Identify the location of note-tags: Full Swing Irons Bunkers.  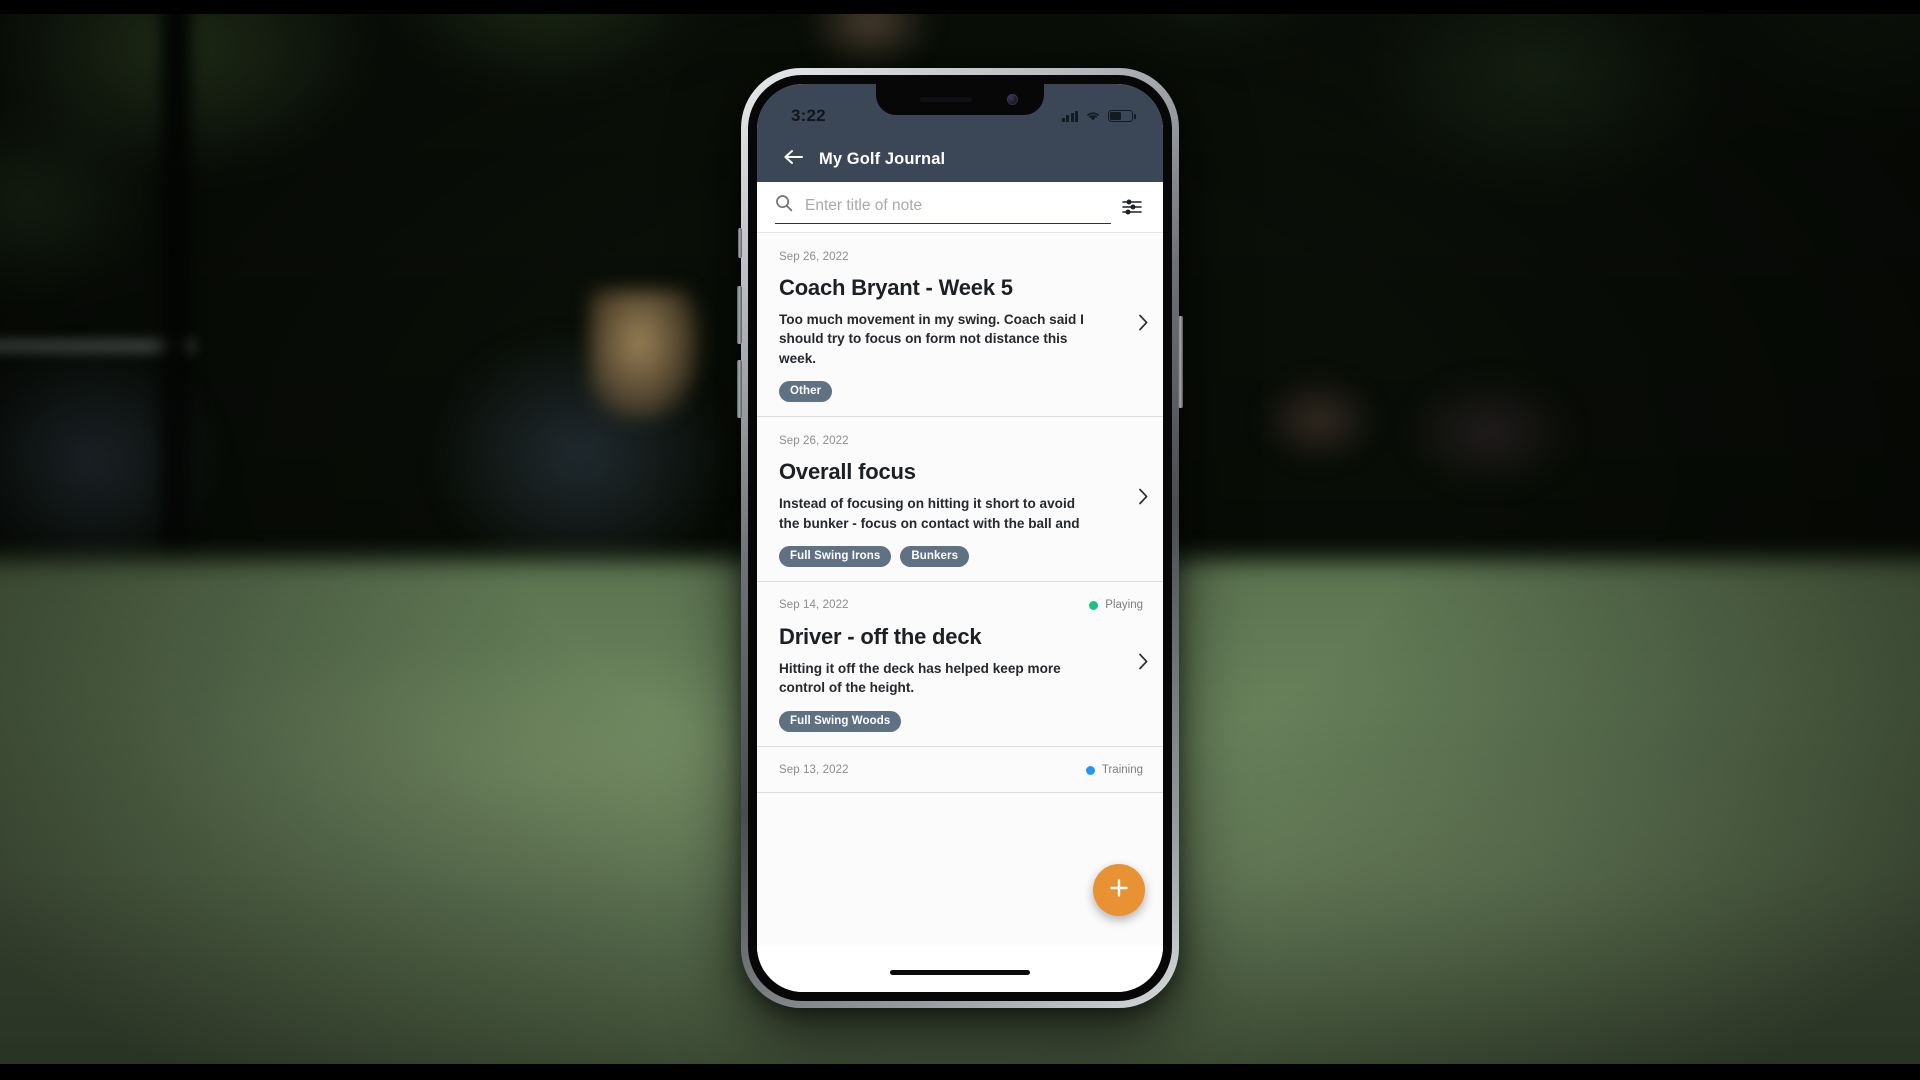
(961, 556).